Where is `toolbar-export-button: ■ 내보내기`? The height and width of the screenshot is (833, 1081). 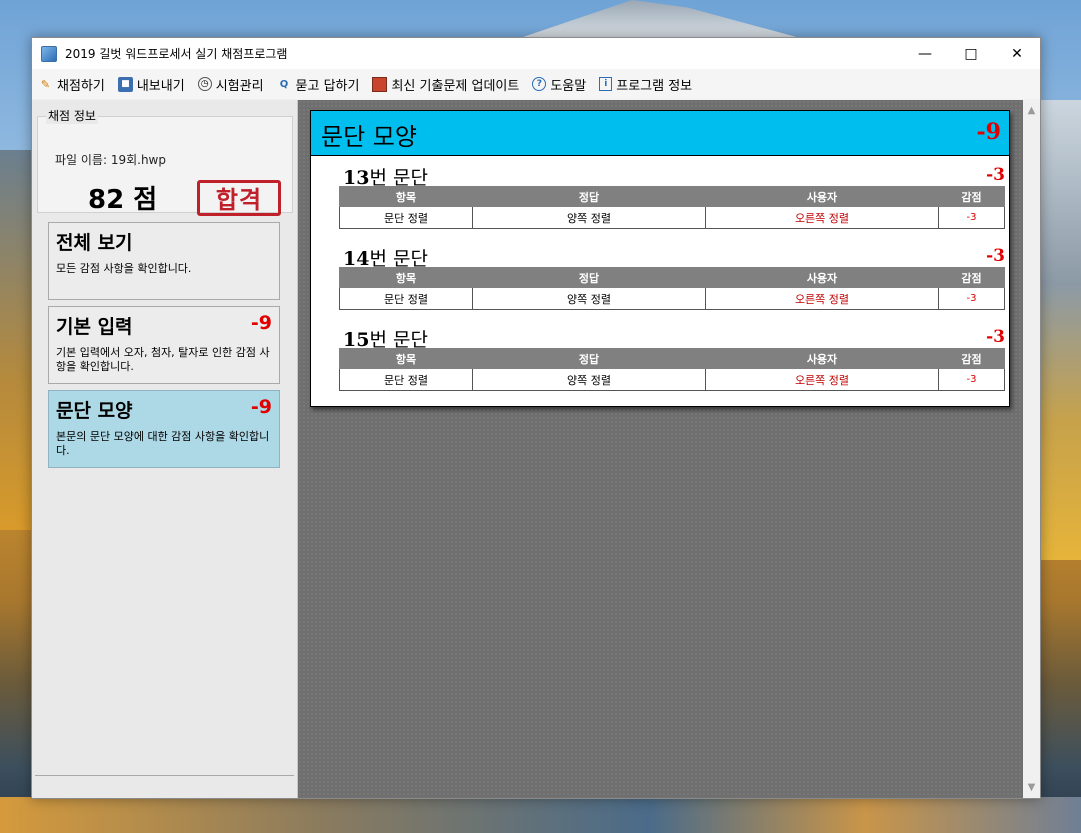 toolbar-export-button: ■ 내보내기 is located at coordinates (151, 84).